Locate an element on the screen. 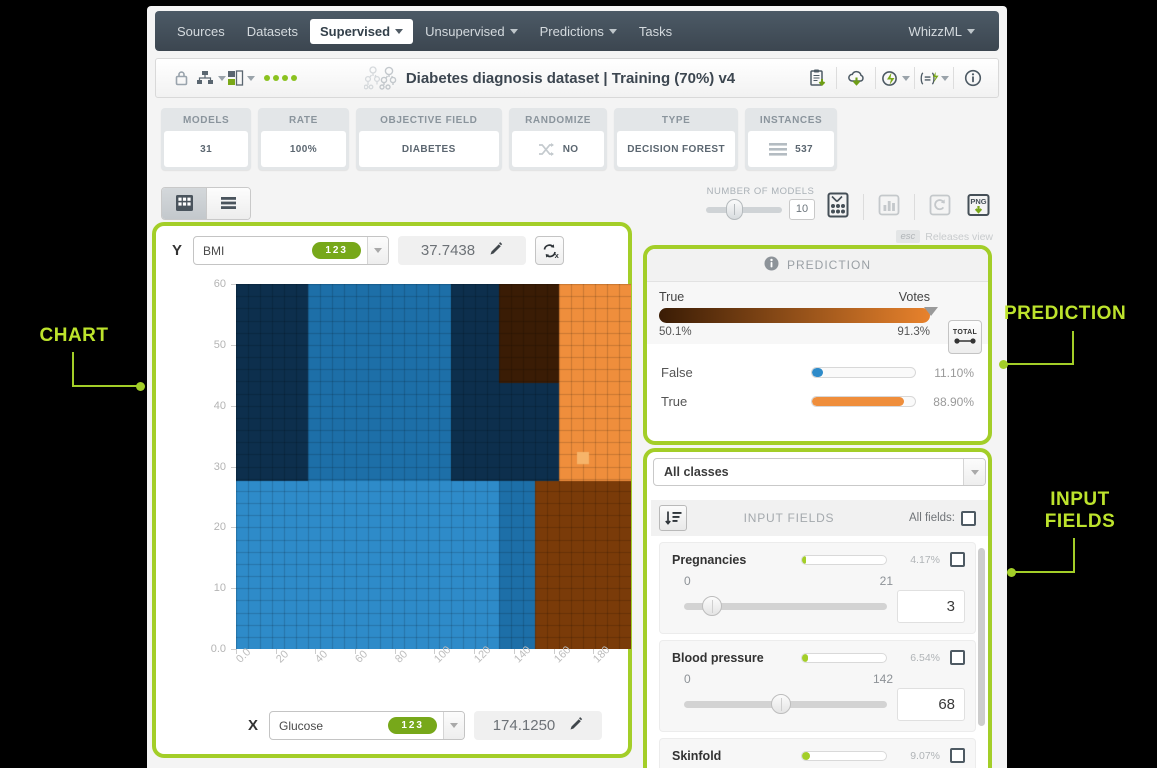  field-card-skinfold: Skinfold 9.07% 0 78 is located at coordinates (817, 753).